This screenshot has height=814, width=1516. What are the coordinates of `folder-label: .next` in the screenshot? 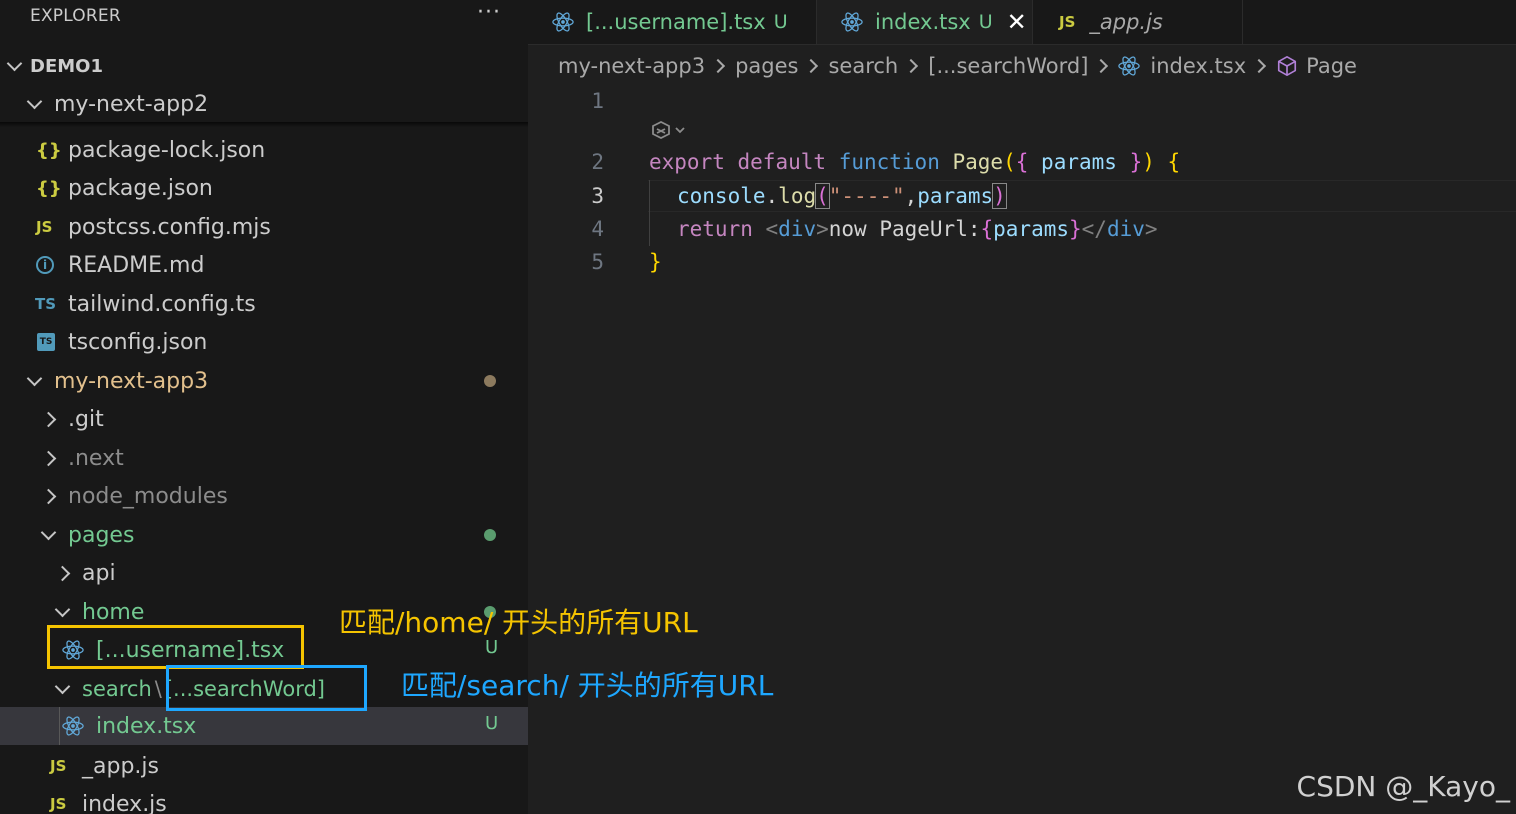 It's located at (96, 458).